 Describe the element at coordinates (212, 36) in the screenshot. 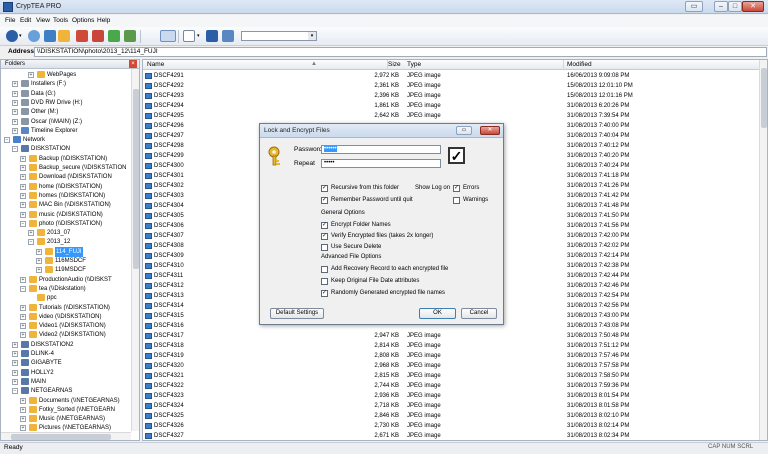

I see `grid-view-icon` at that location.